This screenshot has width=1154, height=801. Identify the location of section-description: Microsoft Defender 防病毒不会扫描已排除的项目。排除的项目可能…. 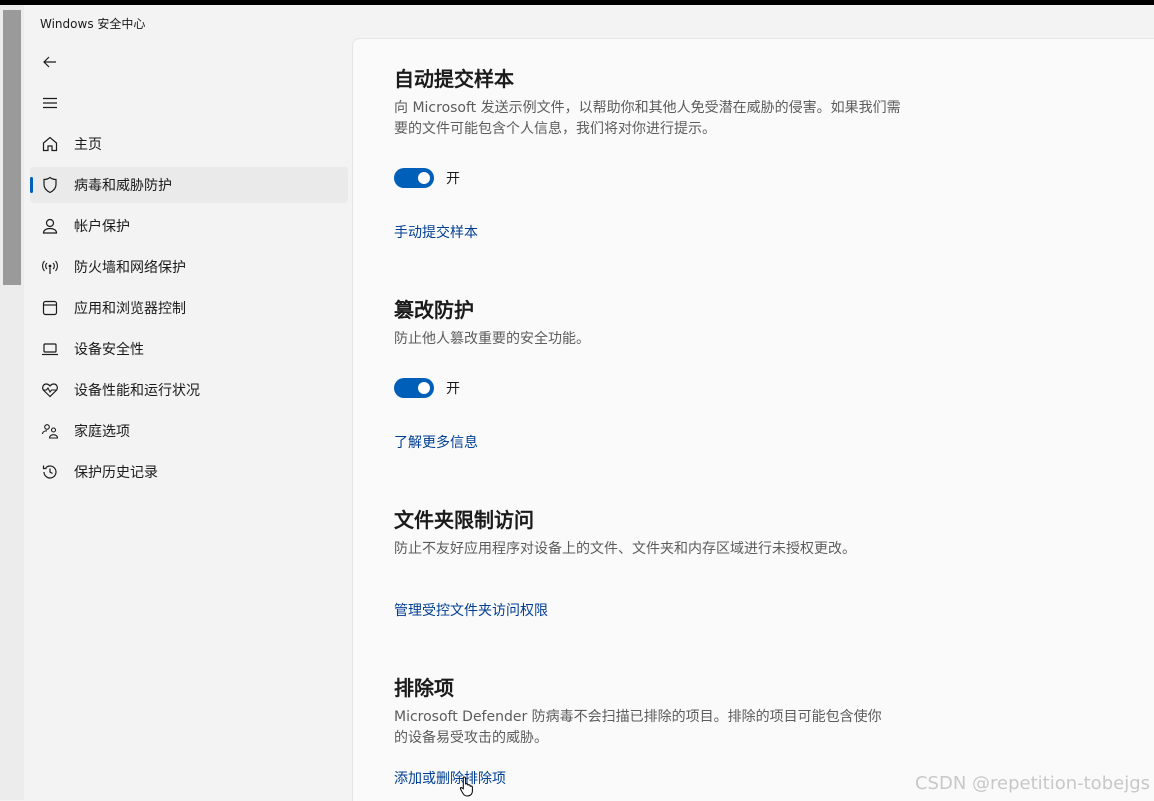
(638, 727).